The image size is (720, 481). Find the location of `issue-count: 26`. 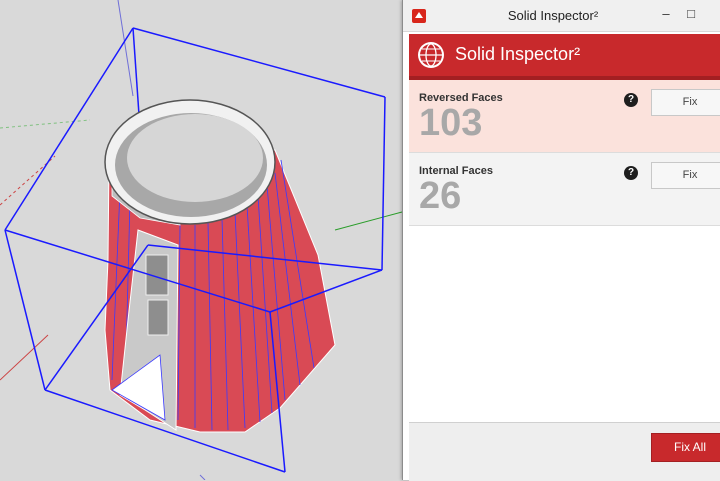

issue-count: 26 is located at coordinates (440, 196).